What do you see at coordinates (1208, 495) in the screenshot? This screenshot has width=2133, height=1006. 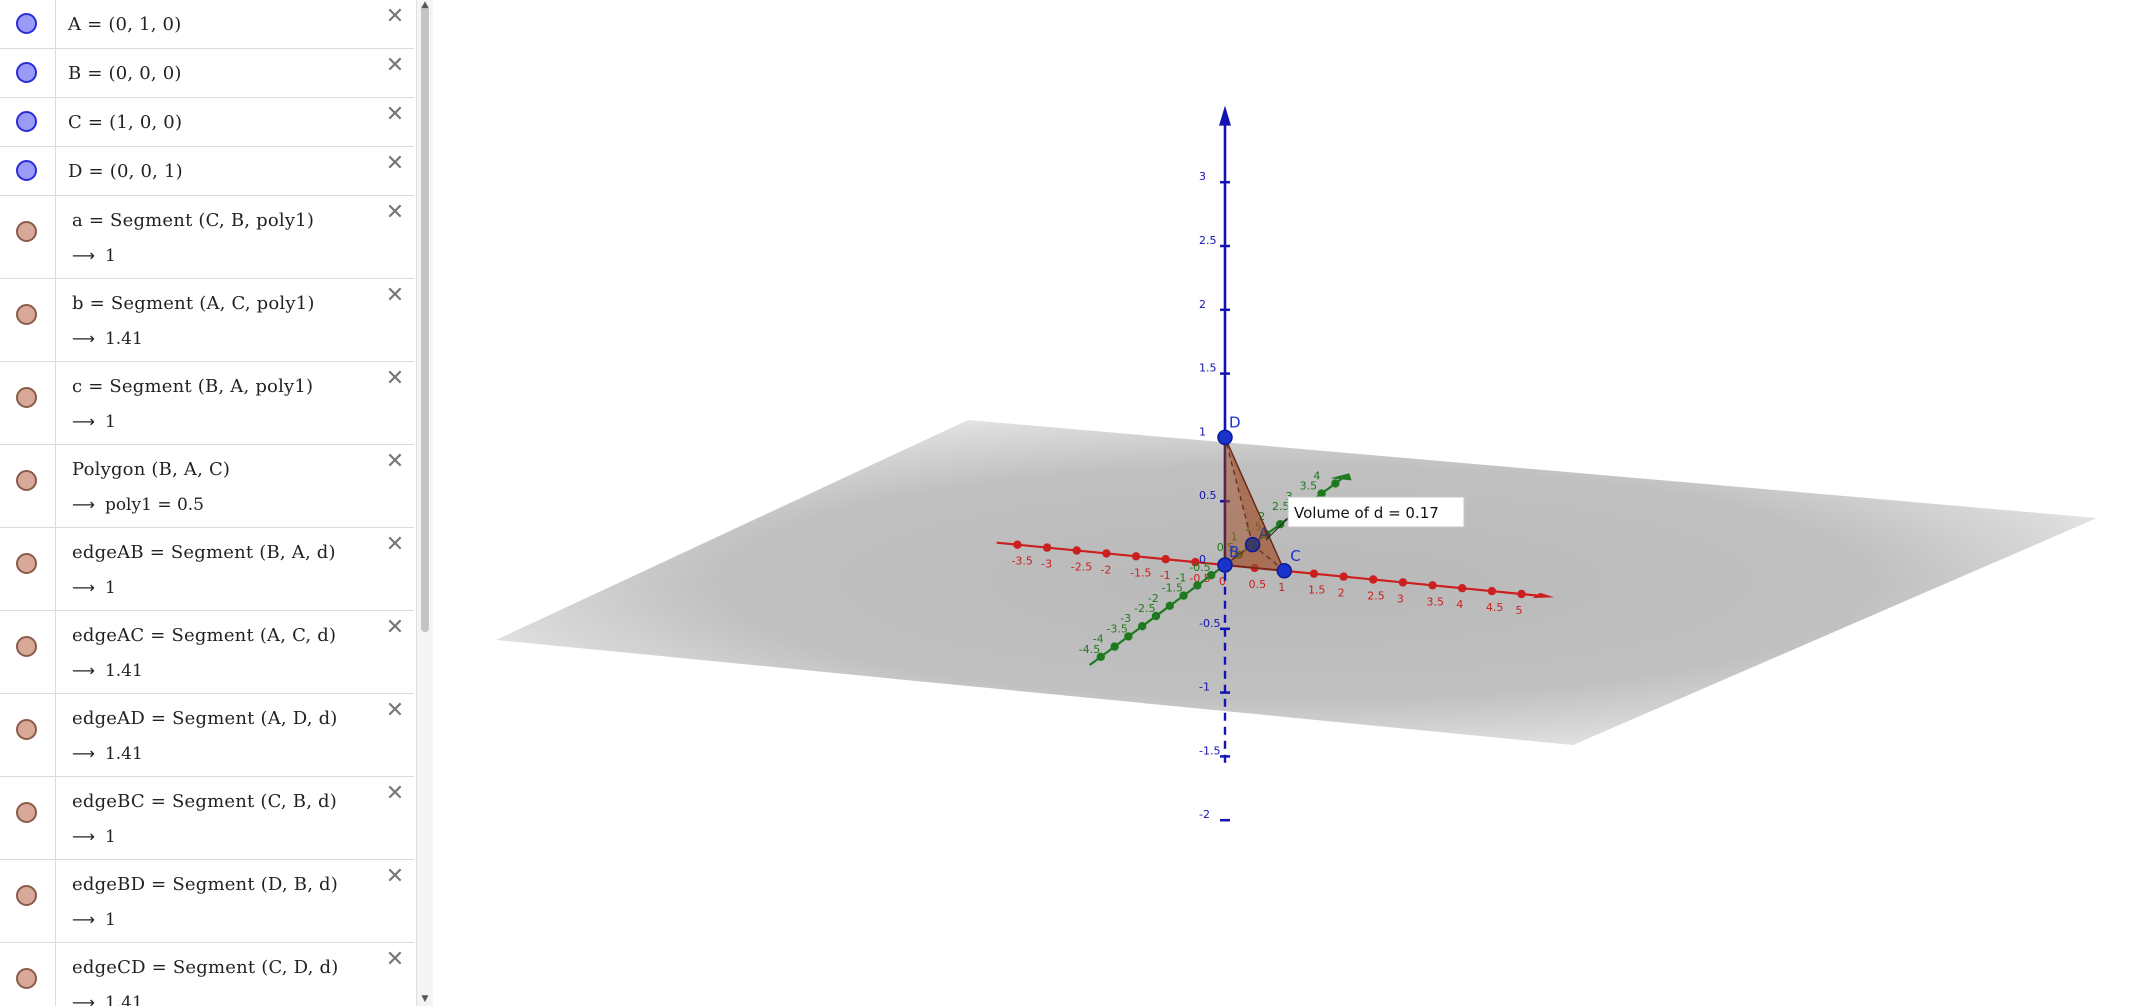 I see `z-axis-tick-label: 0.5` at bounding box center [1208, 495].